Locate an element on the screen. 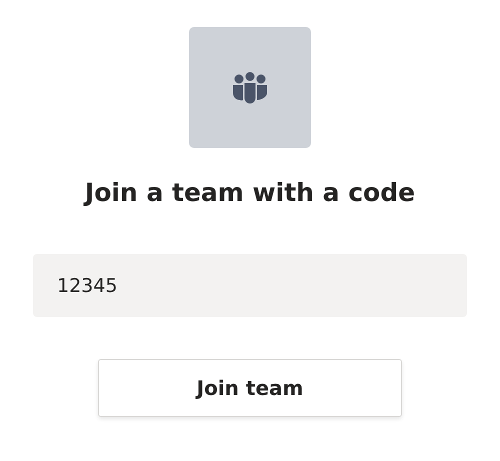  people-icon is located at coordinates (250, 88).